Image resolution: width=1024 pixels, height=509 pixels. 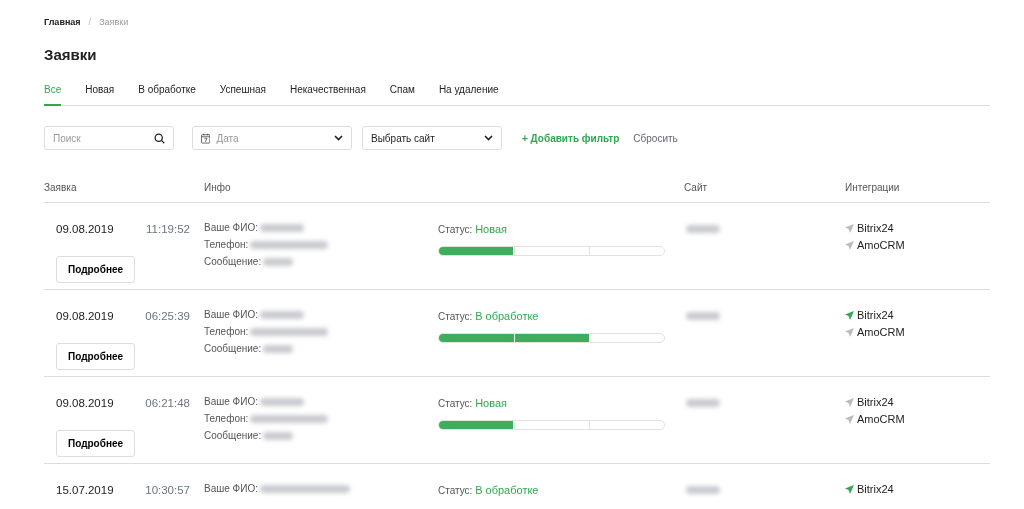 I want to click on time-text: 10:30:57, so click(x=167, y=490).